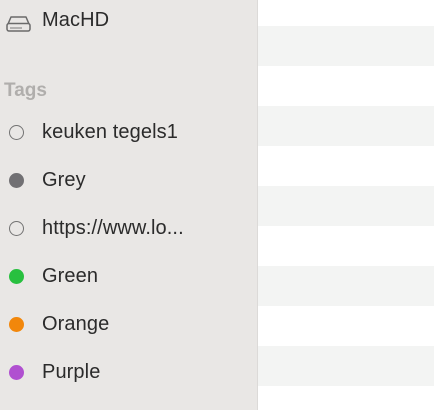 The width and height of the screenshot is (434, 410). I want to click on tag-label: Purple, so click(71, 371).